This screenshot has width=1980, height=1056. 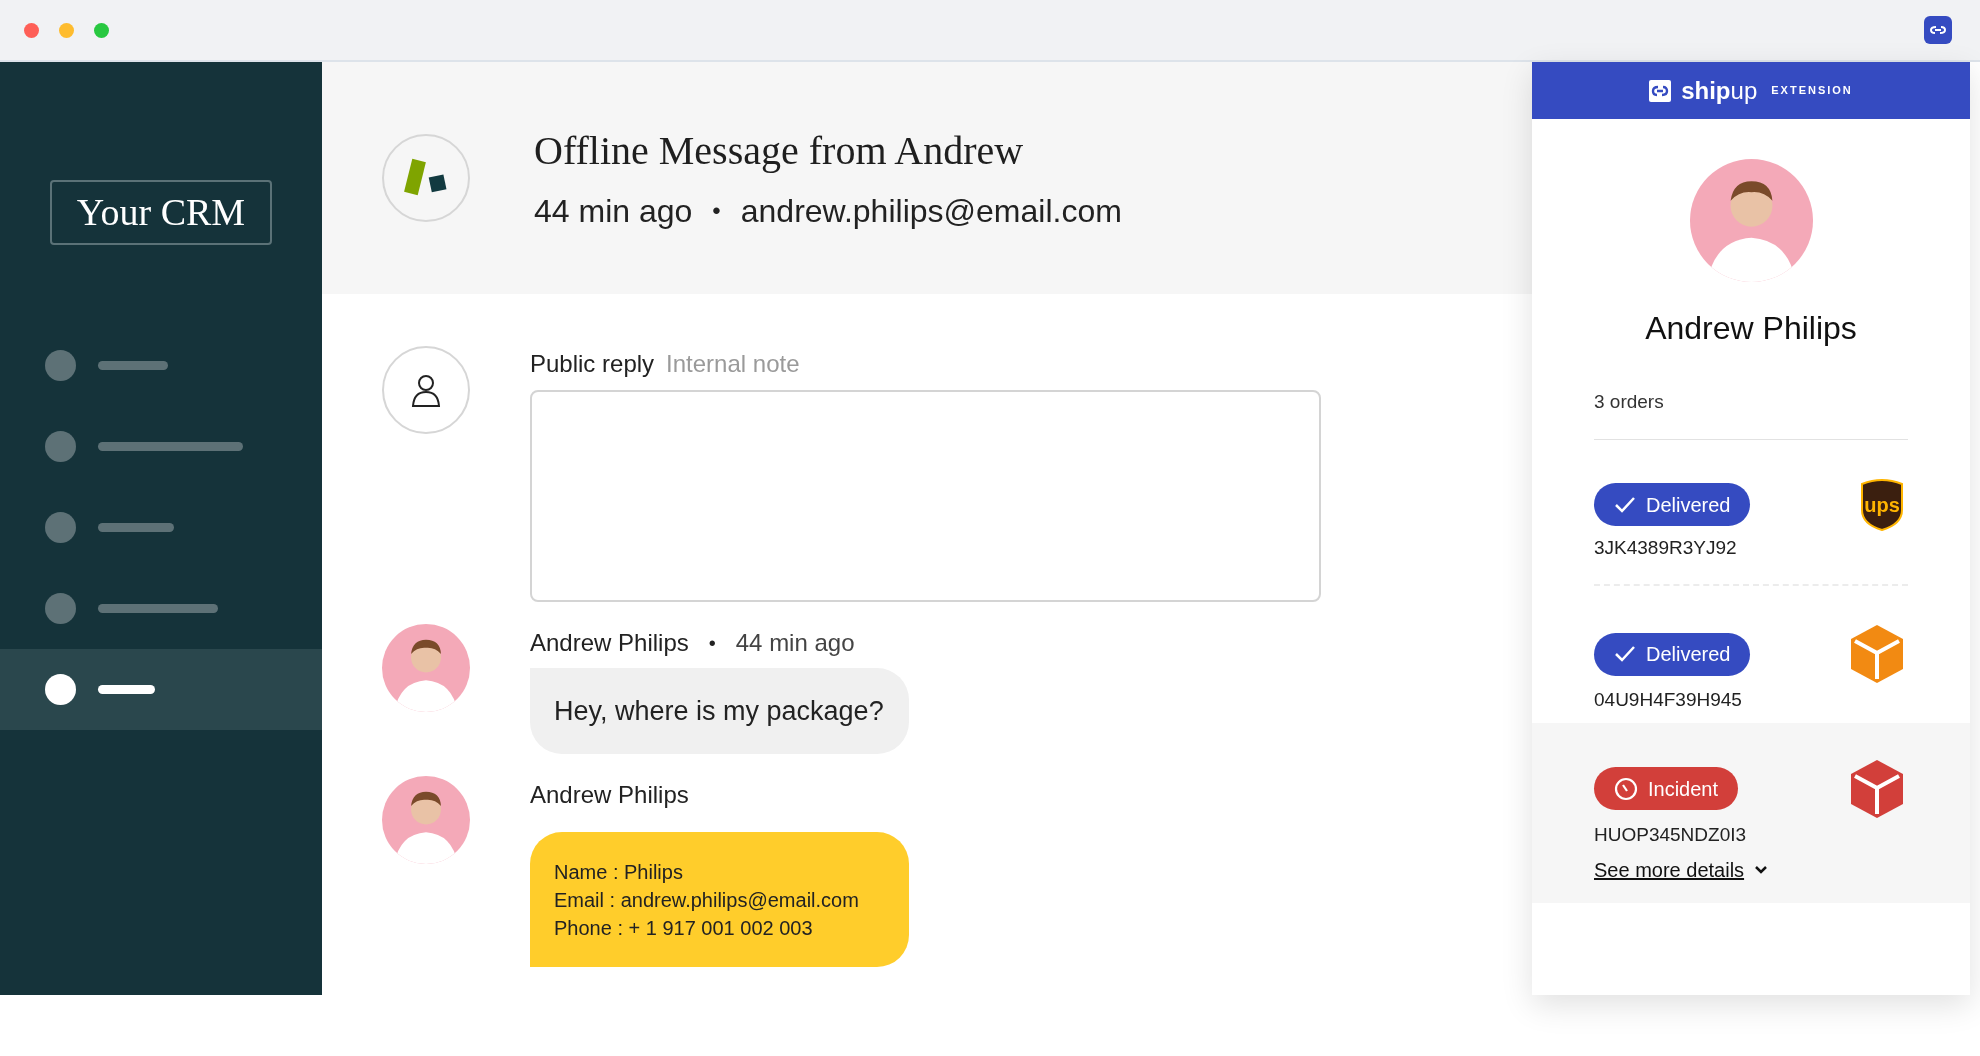 What do you see at coordinates (1938, 30) in the screenshot?
I see `extension-toolbar-icon` at bounding box center [1938, 30].